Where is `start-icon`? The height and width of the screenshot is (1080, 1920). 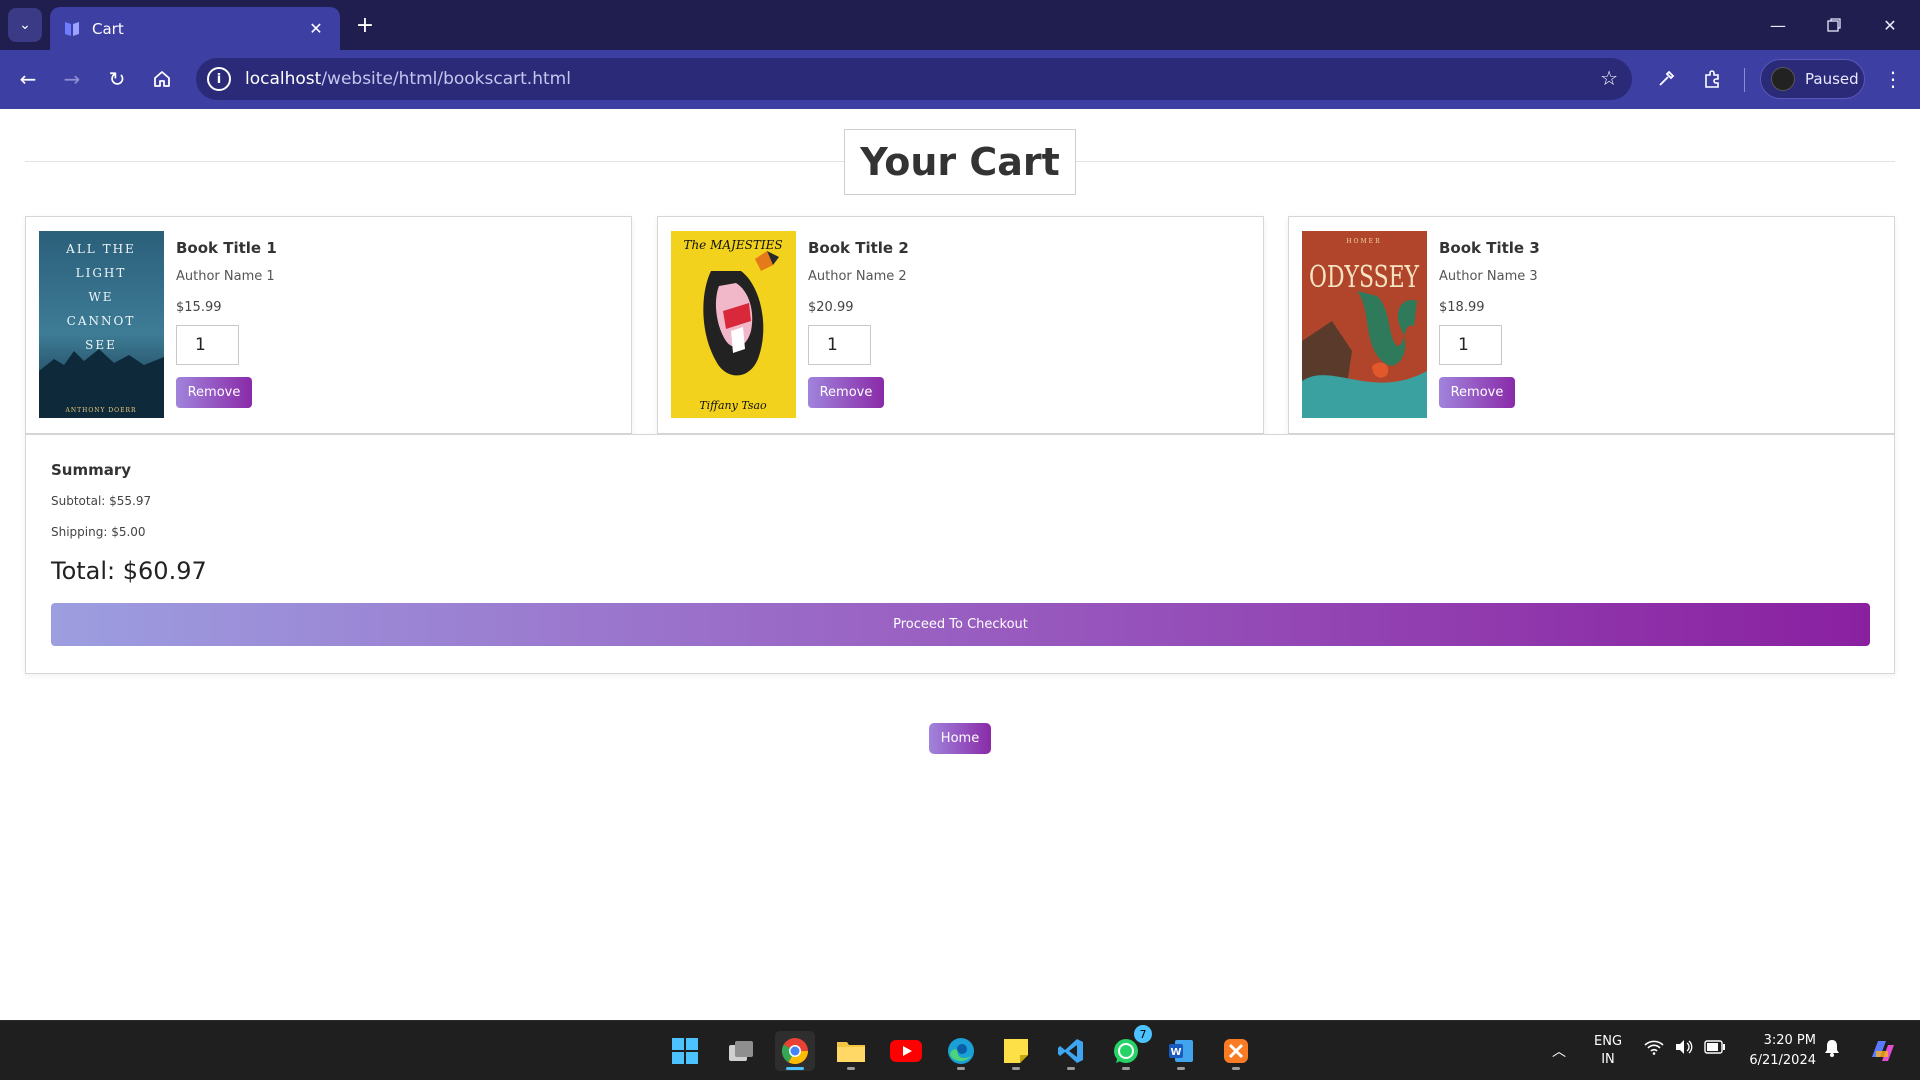
start-icon is located at coordinates (685, 1051).